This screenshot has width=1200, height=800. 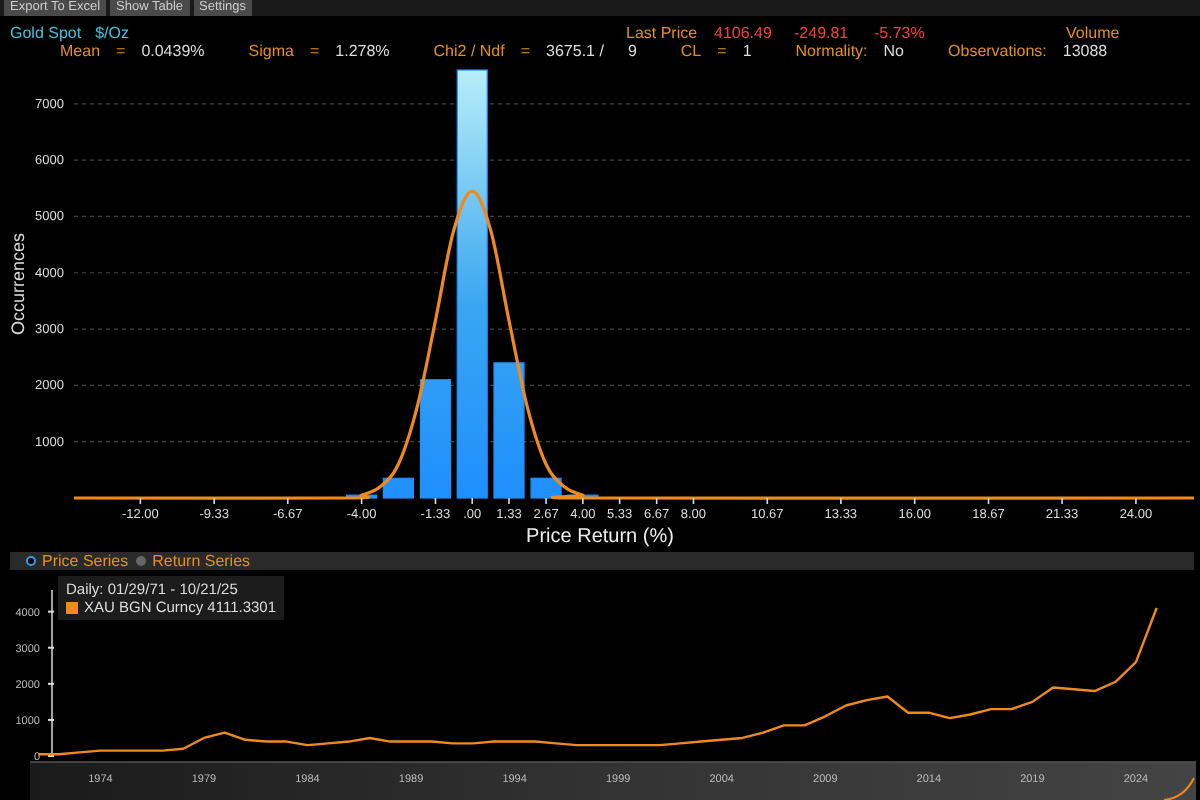 What do you see at coordinates (46, 32) in the screenshot?
I see `security-name: Gold Spot` at bounding box center [46, 32].